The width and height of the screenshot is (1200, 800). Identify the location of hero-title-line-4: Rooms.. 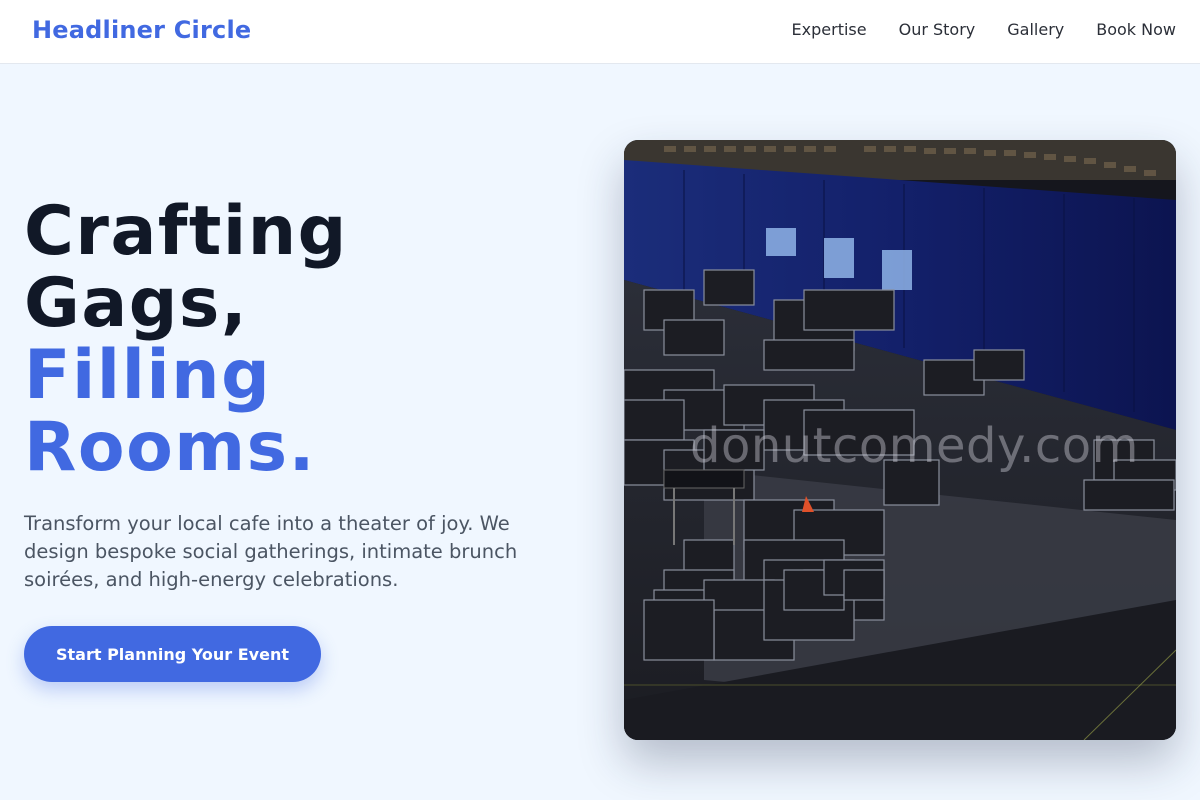
(170, 447).